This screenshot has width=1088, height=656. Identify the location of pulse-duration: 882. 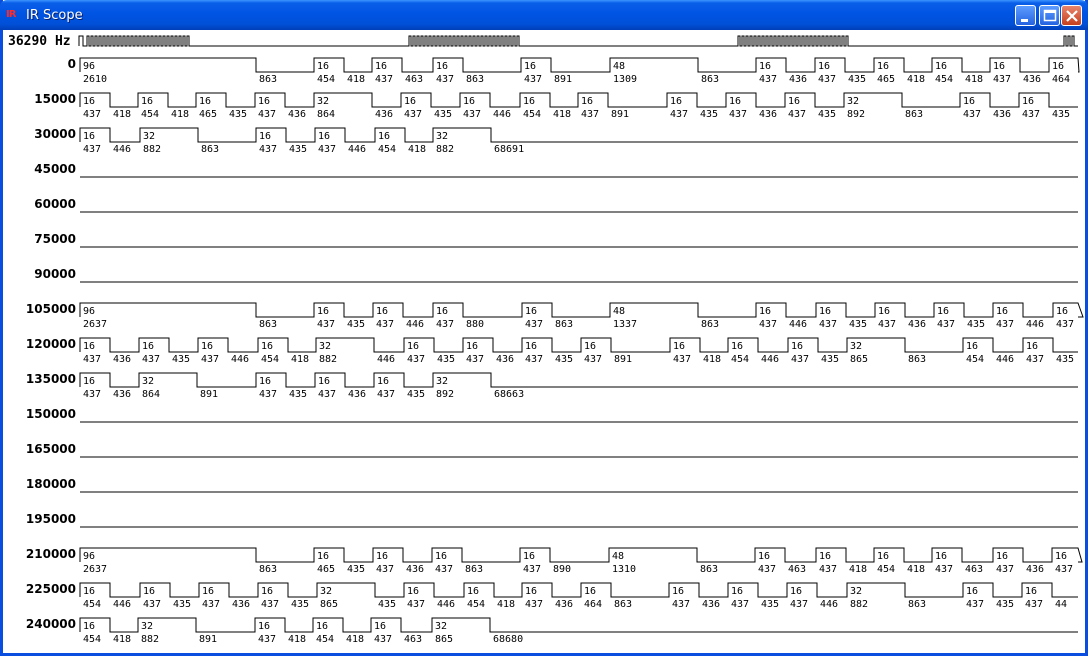
(152, 149).